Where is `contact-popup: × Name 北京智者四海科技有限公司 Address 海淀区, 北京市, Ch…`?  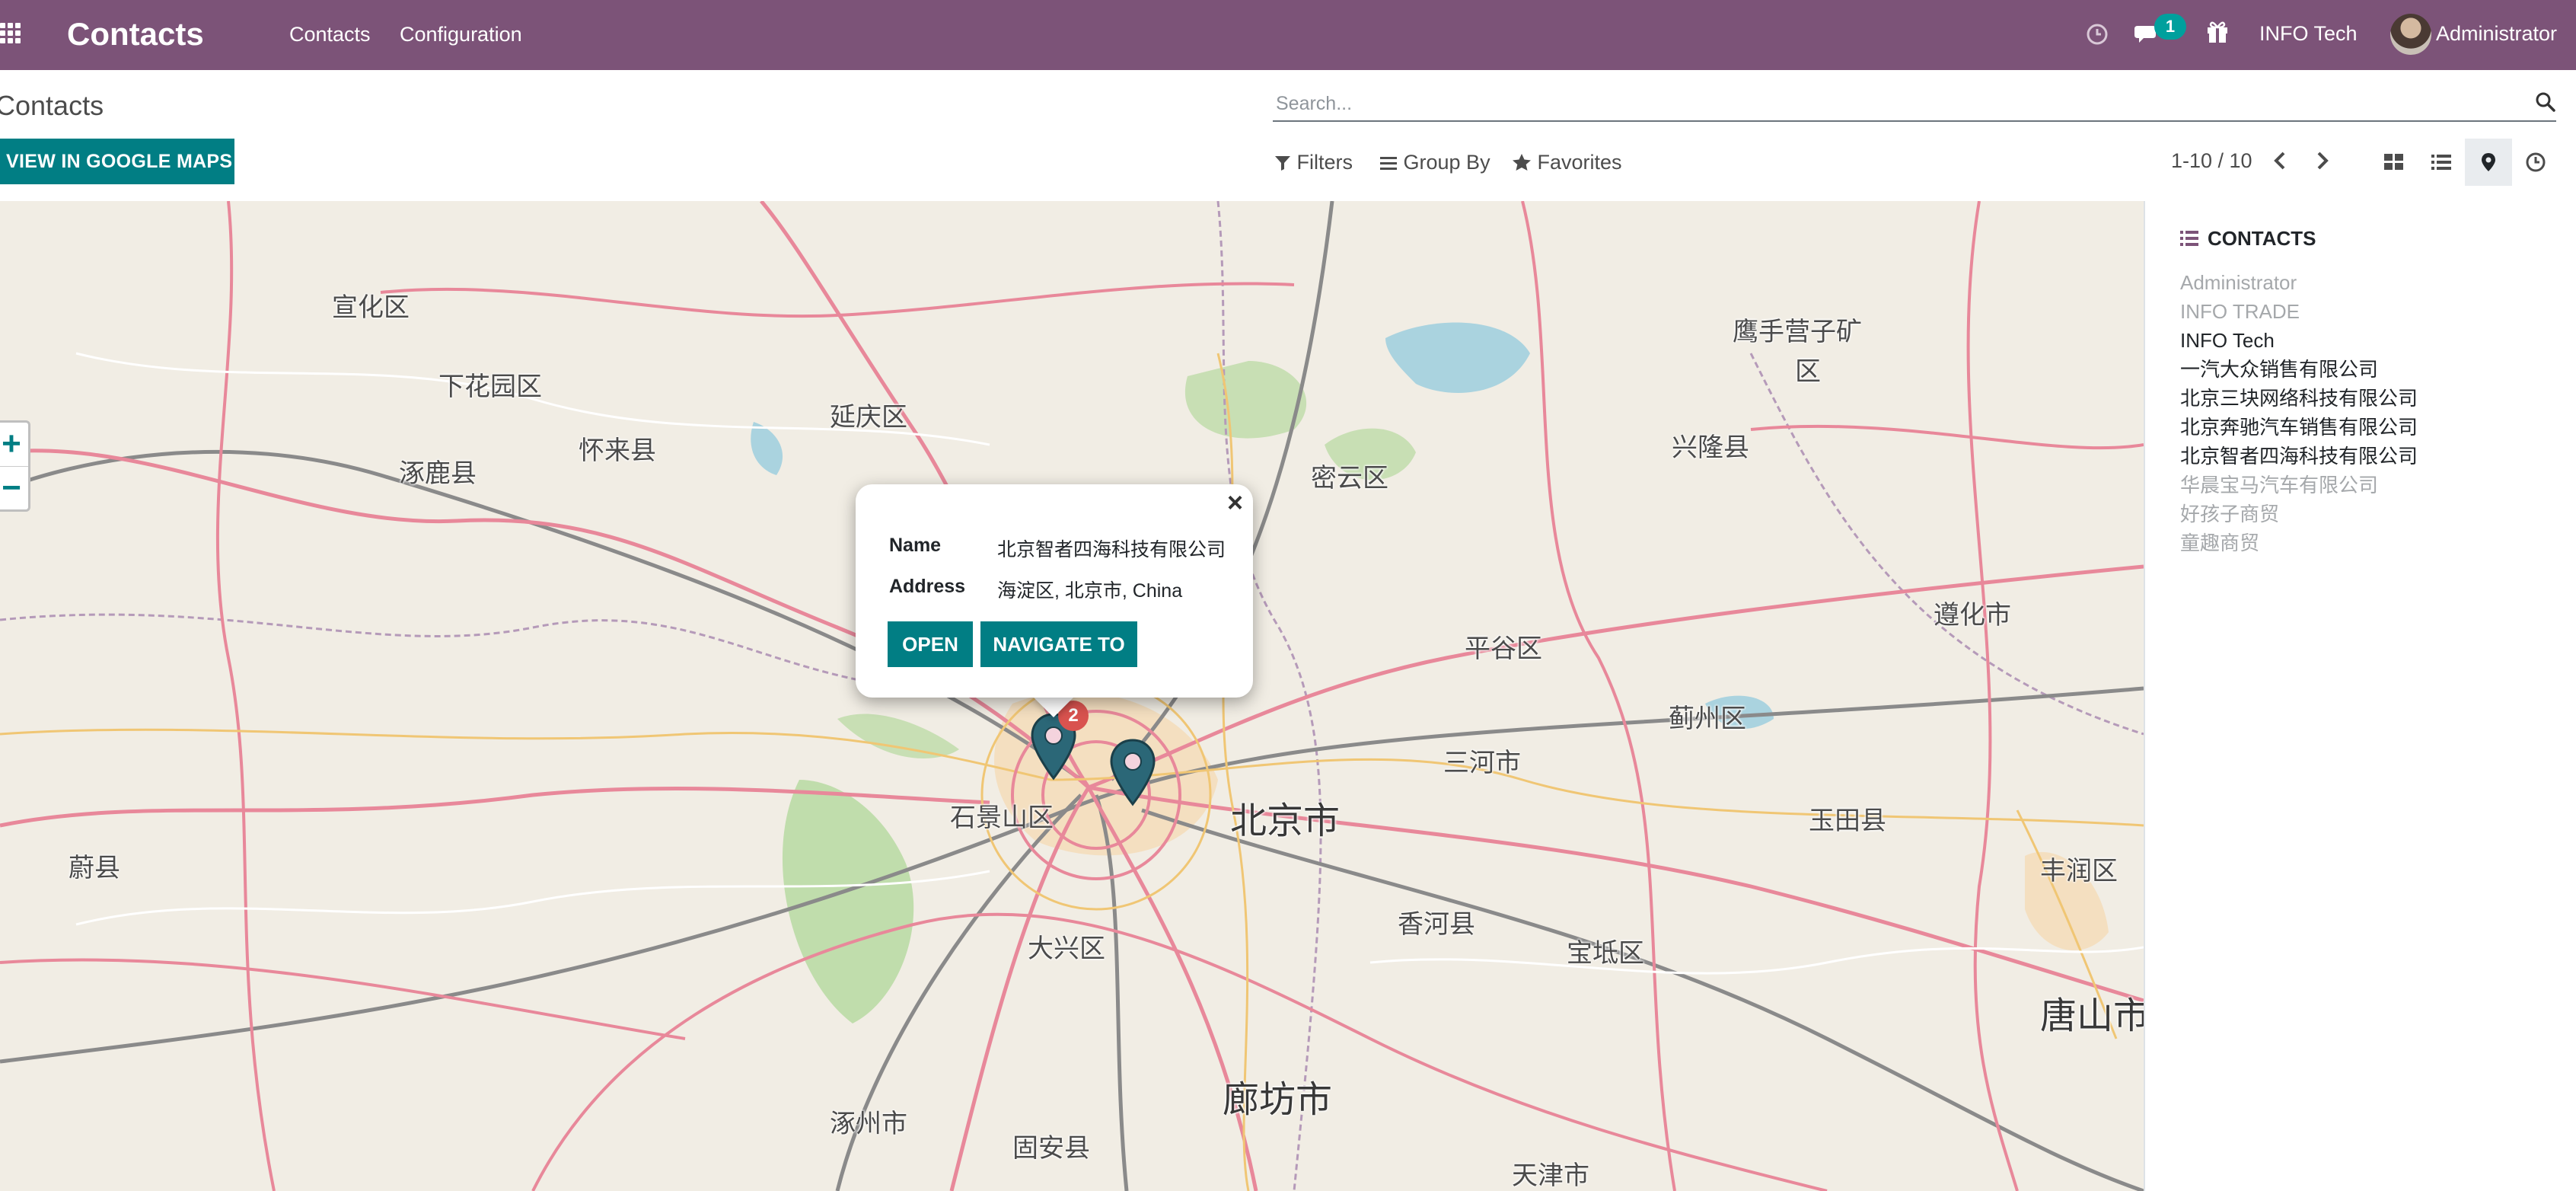
contact-popup: × Name 北京智者四海科技有限公司 Address 海淀区, 北京市, Ch… is located at coordinates (1054, 591).